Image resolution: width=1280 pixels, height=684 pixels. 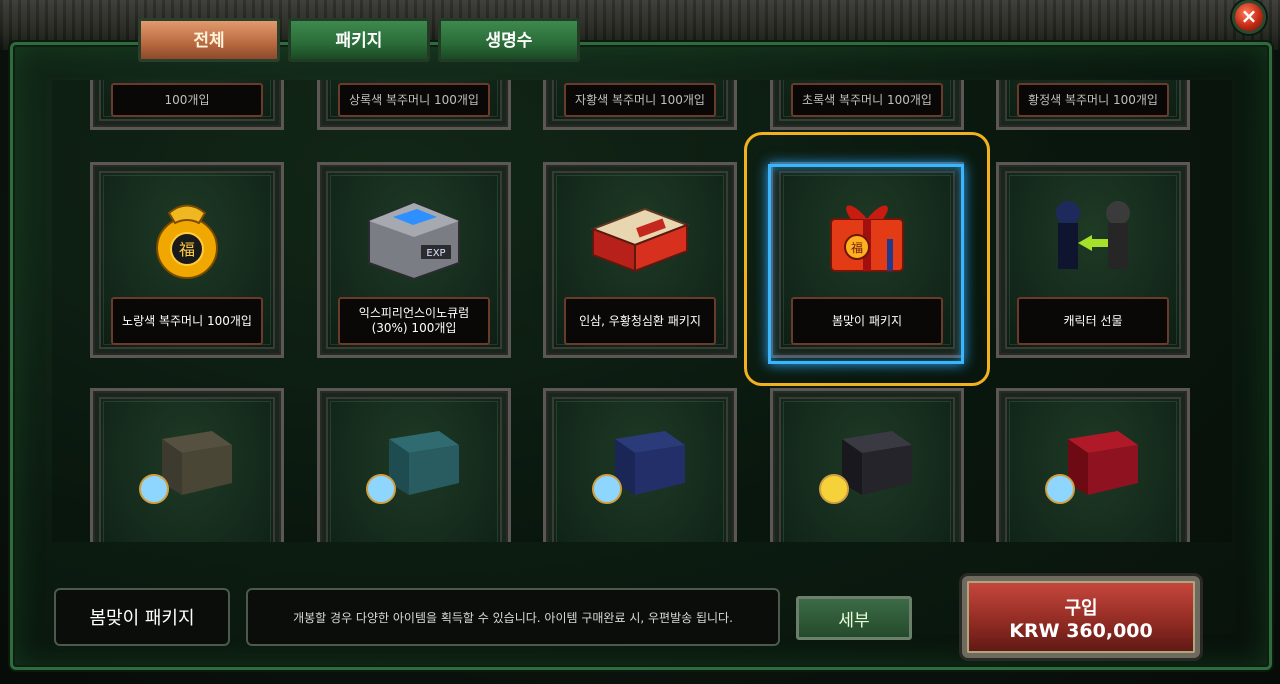 I want to click on item-label: 익스피리언스이노큐럼 (30%) 100개입, so click(x=414, y=321).